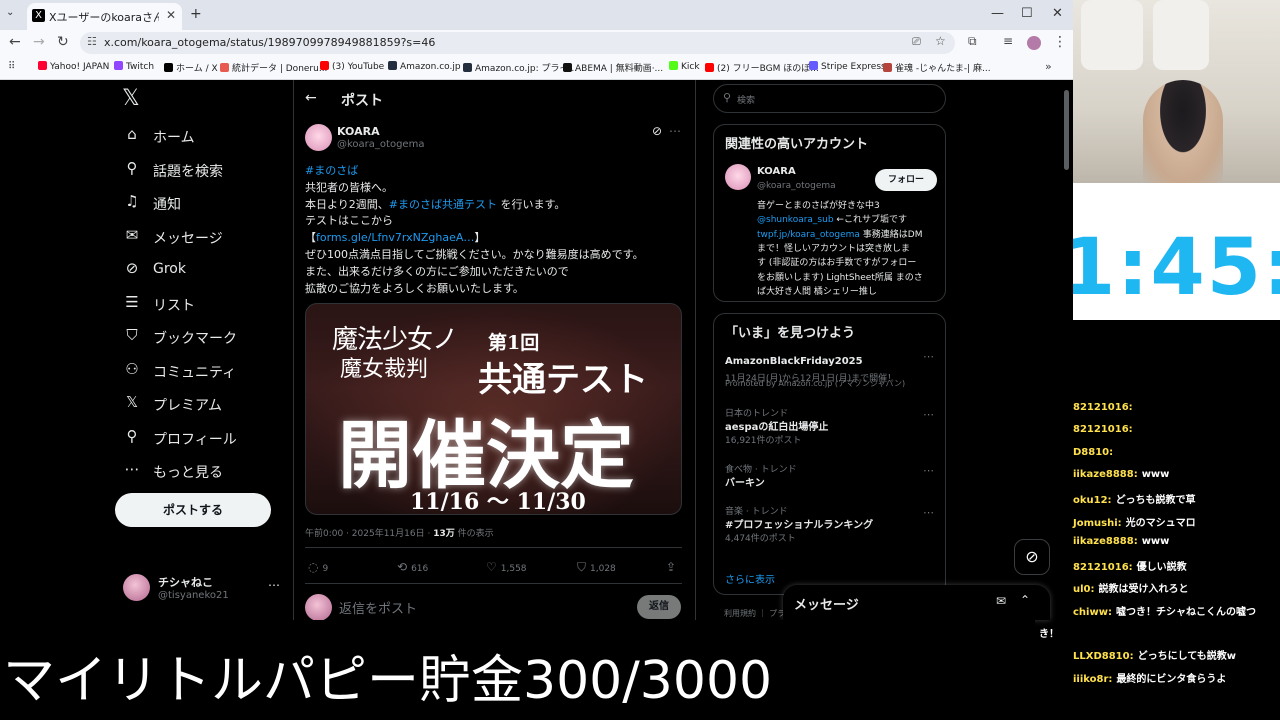  Describe the element at coordinates (906, 180) in the screenshot. I see `follow-button: フォロー` at that location.